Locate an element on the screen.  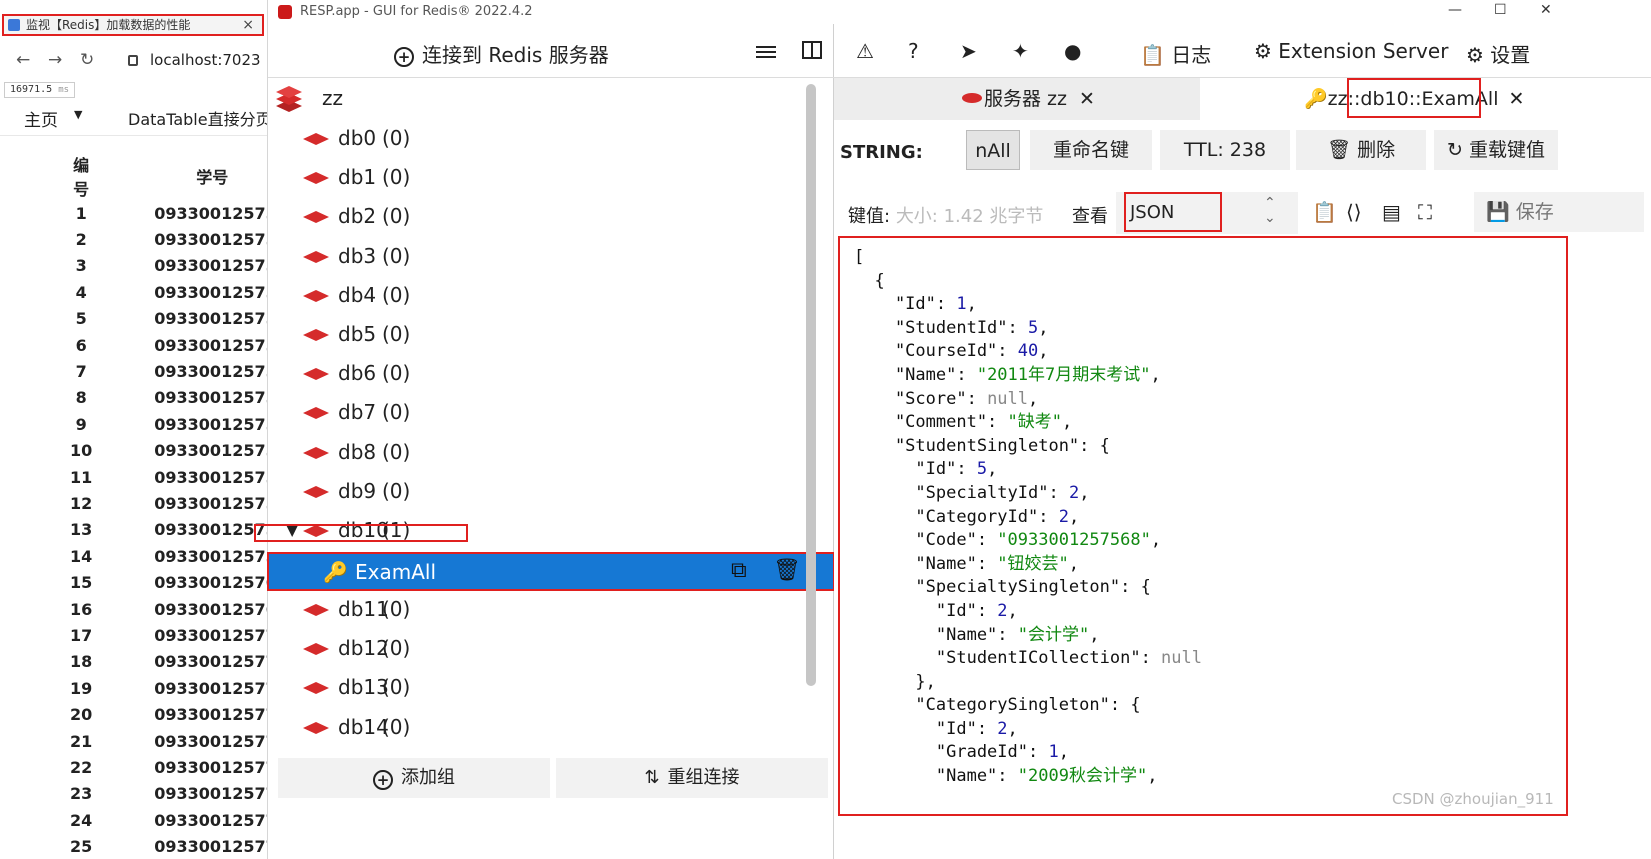
regroup-connections-button: ⇅ 重组连接 is located at coordinates (692, 778).